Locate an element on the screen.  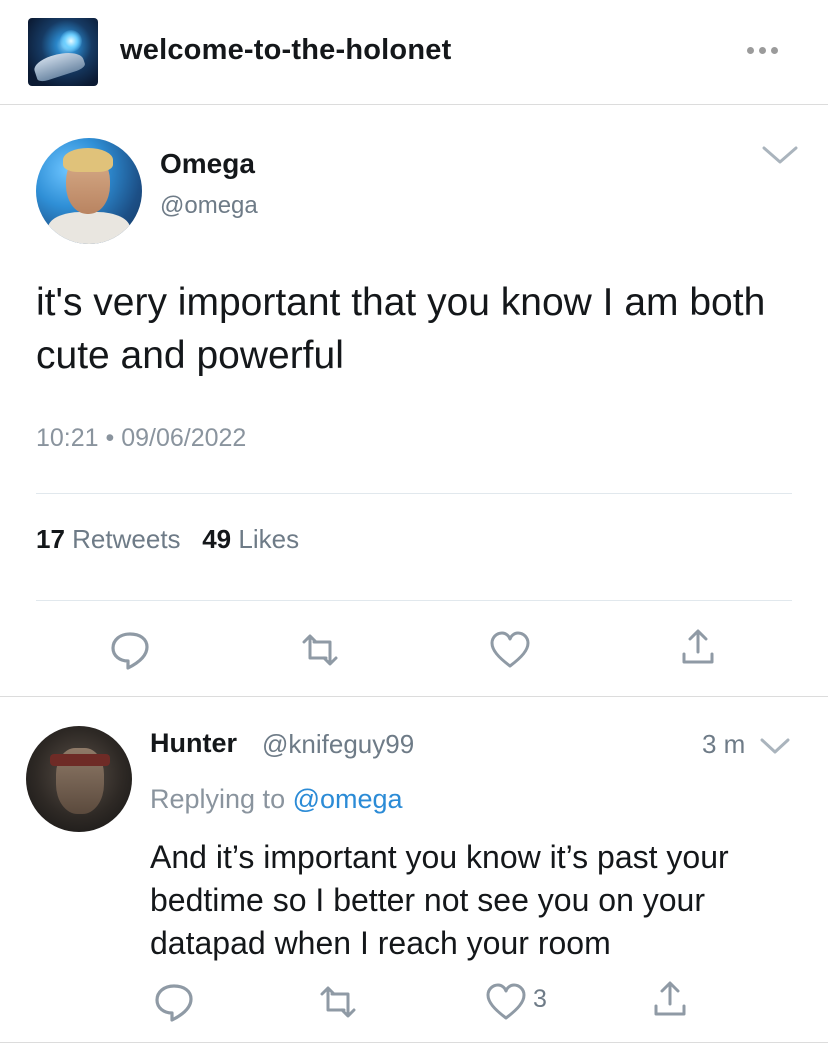
retweets-count: 17 is located at coordinates (50, 539).